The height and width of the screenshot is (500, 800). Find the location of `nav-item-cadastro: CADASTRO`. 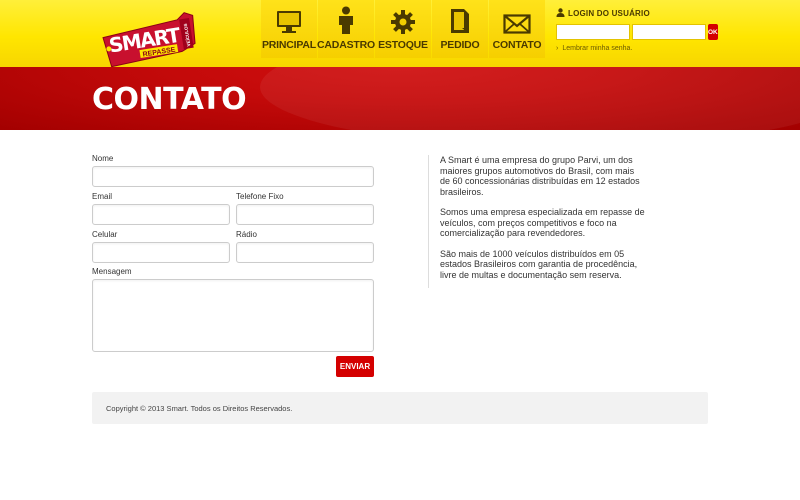

nav-item-cadastro: CADASTRO is located at coordinates (346, 29).